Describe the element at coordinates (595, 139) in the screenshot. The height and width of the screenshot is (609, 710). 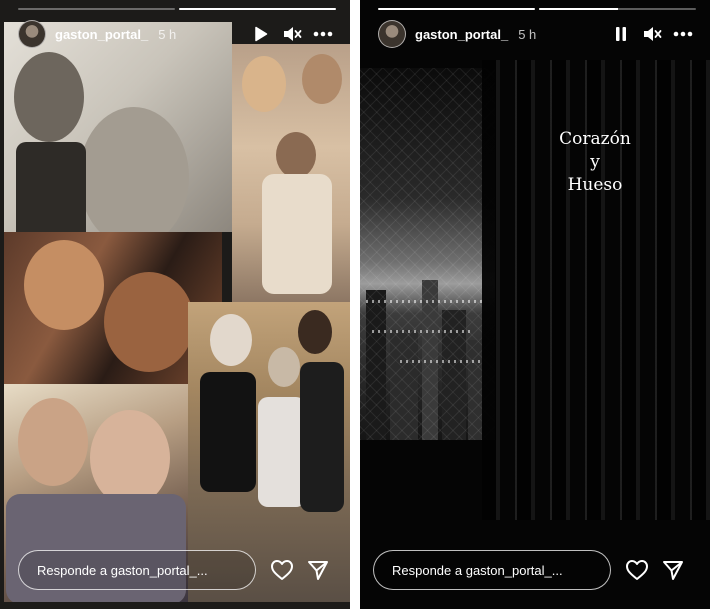
I see `caption-line: Corazón` at that location.